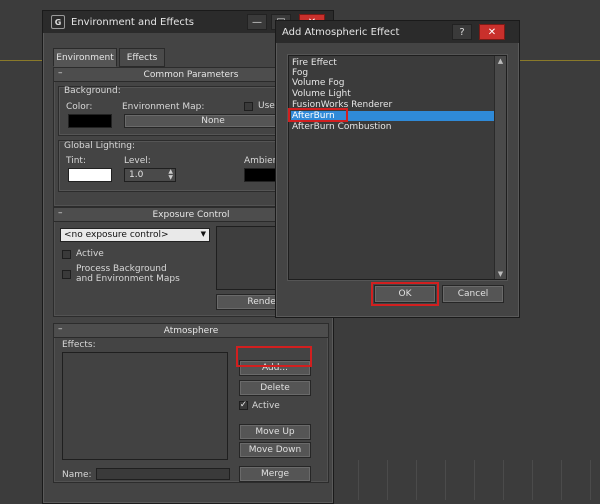 Image resolution: width=600 pixels, height=504 pixels. What do you see at coordinates (191, 214) in the screenshot?
I see `exposure-control-title: Exposure Control` at bounding box center [191, 214].